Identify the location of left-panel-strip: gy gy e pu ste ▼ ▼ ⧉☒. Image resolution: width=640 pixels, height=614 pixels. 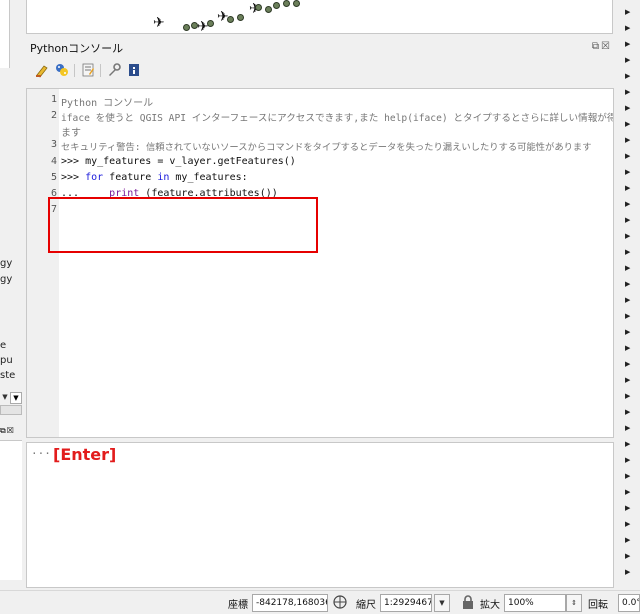
(12, 295).